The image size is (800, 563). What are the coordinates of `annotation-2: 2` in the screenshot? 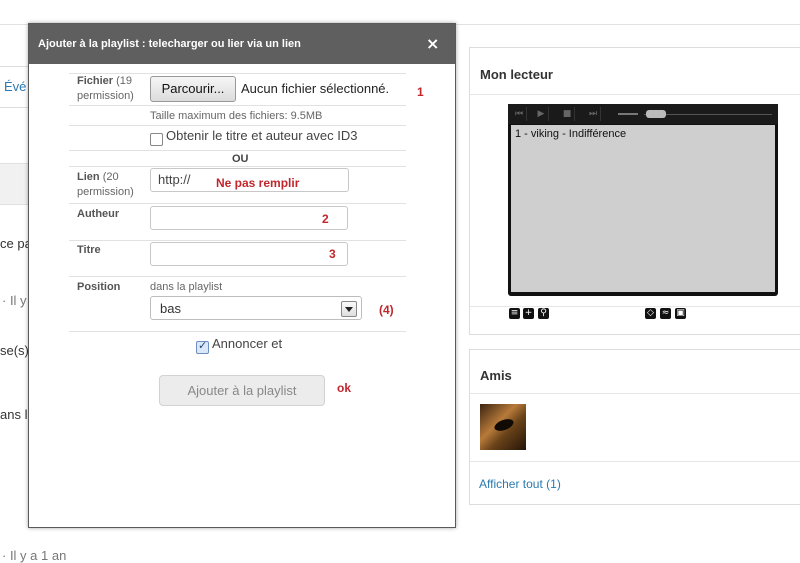 It's located at (325, 219).